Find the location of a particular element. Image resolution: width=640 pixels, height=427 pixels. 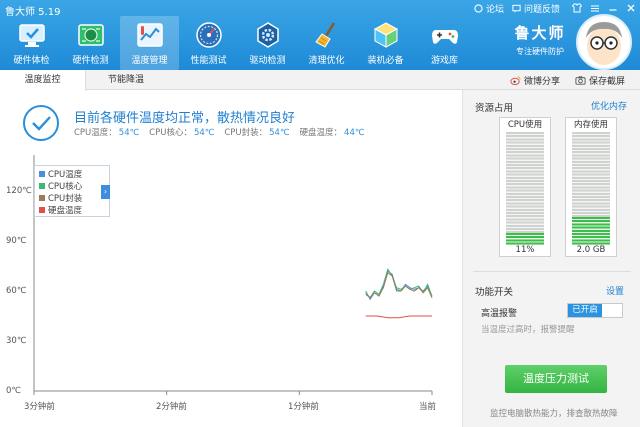

reading-cpu-core: CPU核心： 54℃ is located at coordinates (181, 132).